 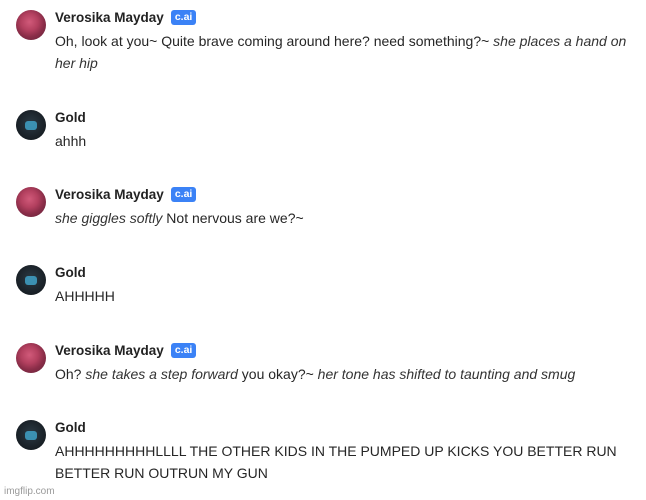 I want to click on message-part: Not nervous are we?~, so click(x=233, y=218).